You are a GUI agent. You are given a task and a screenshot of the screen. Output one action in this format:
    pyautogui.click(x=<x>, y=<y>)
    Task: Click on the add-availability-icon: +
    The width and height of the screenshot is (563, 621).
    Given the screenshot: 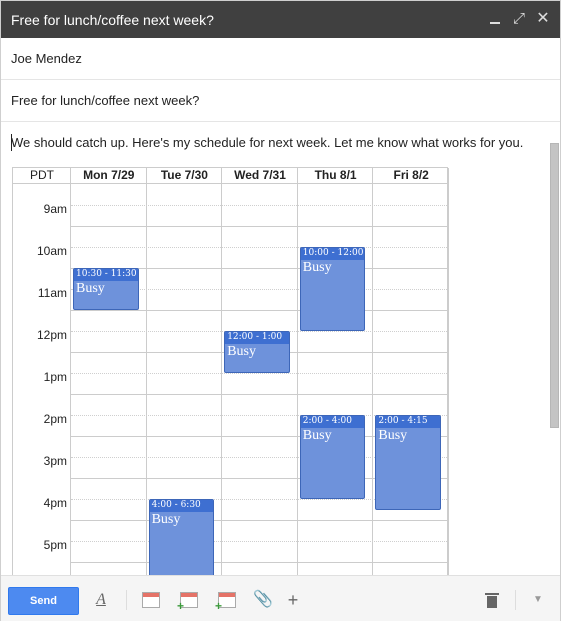 What is the action you would take?
    pyautogui.click(x=225, y=602)
    